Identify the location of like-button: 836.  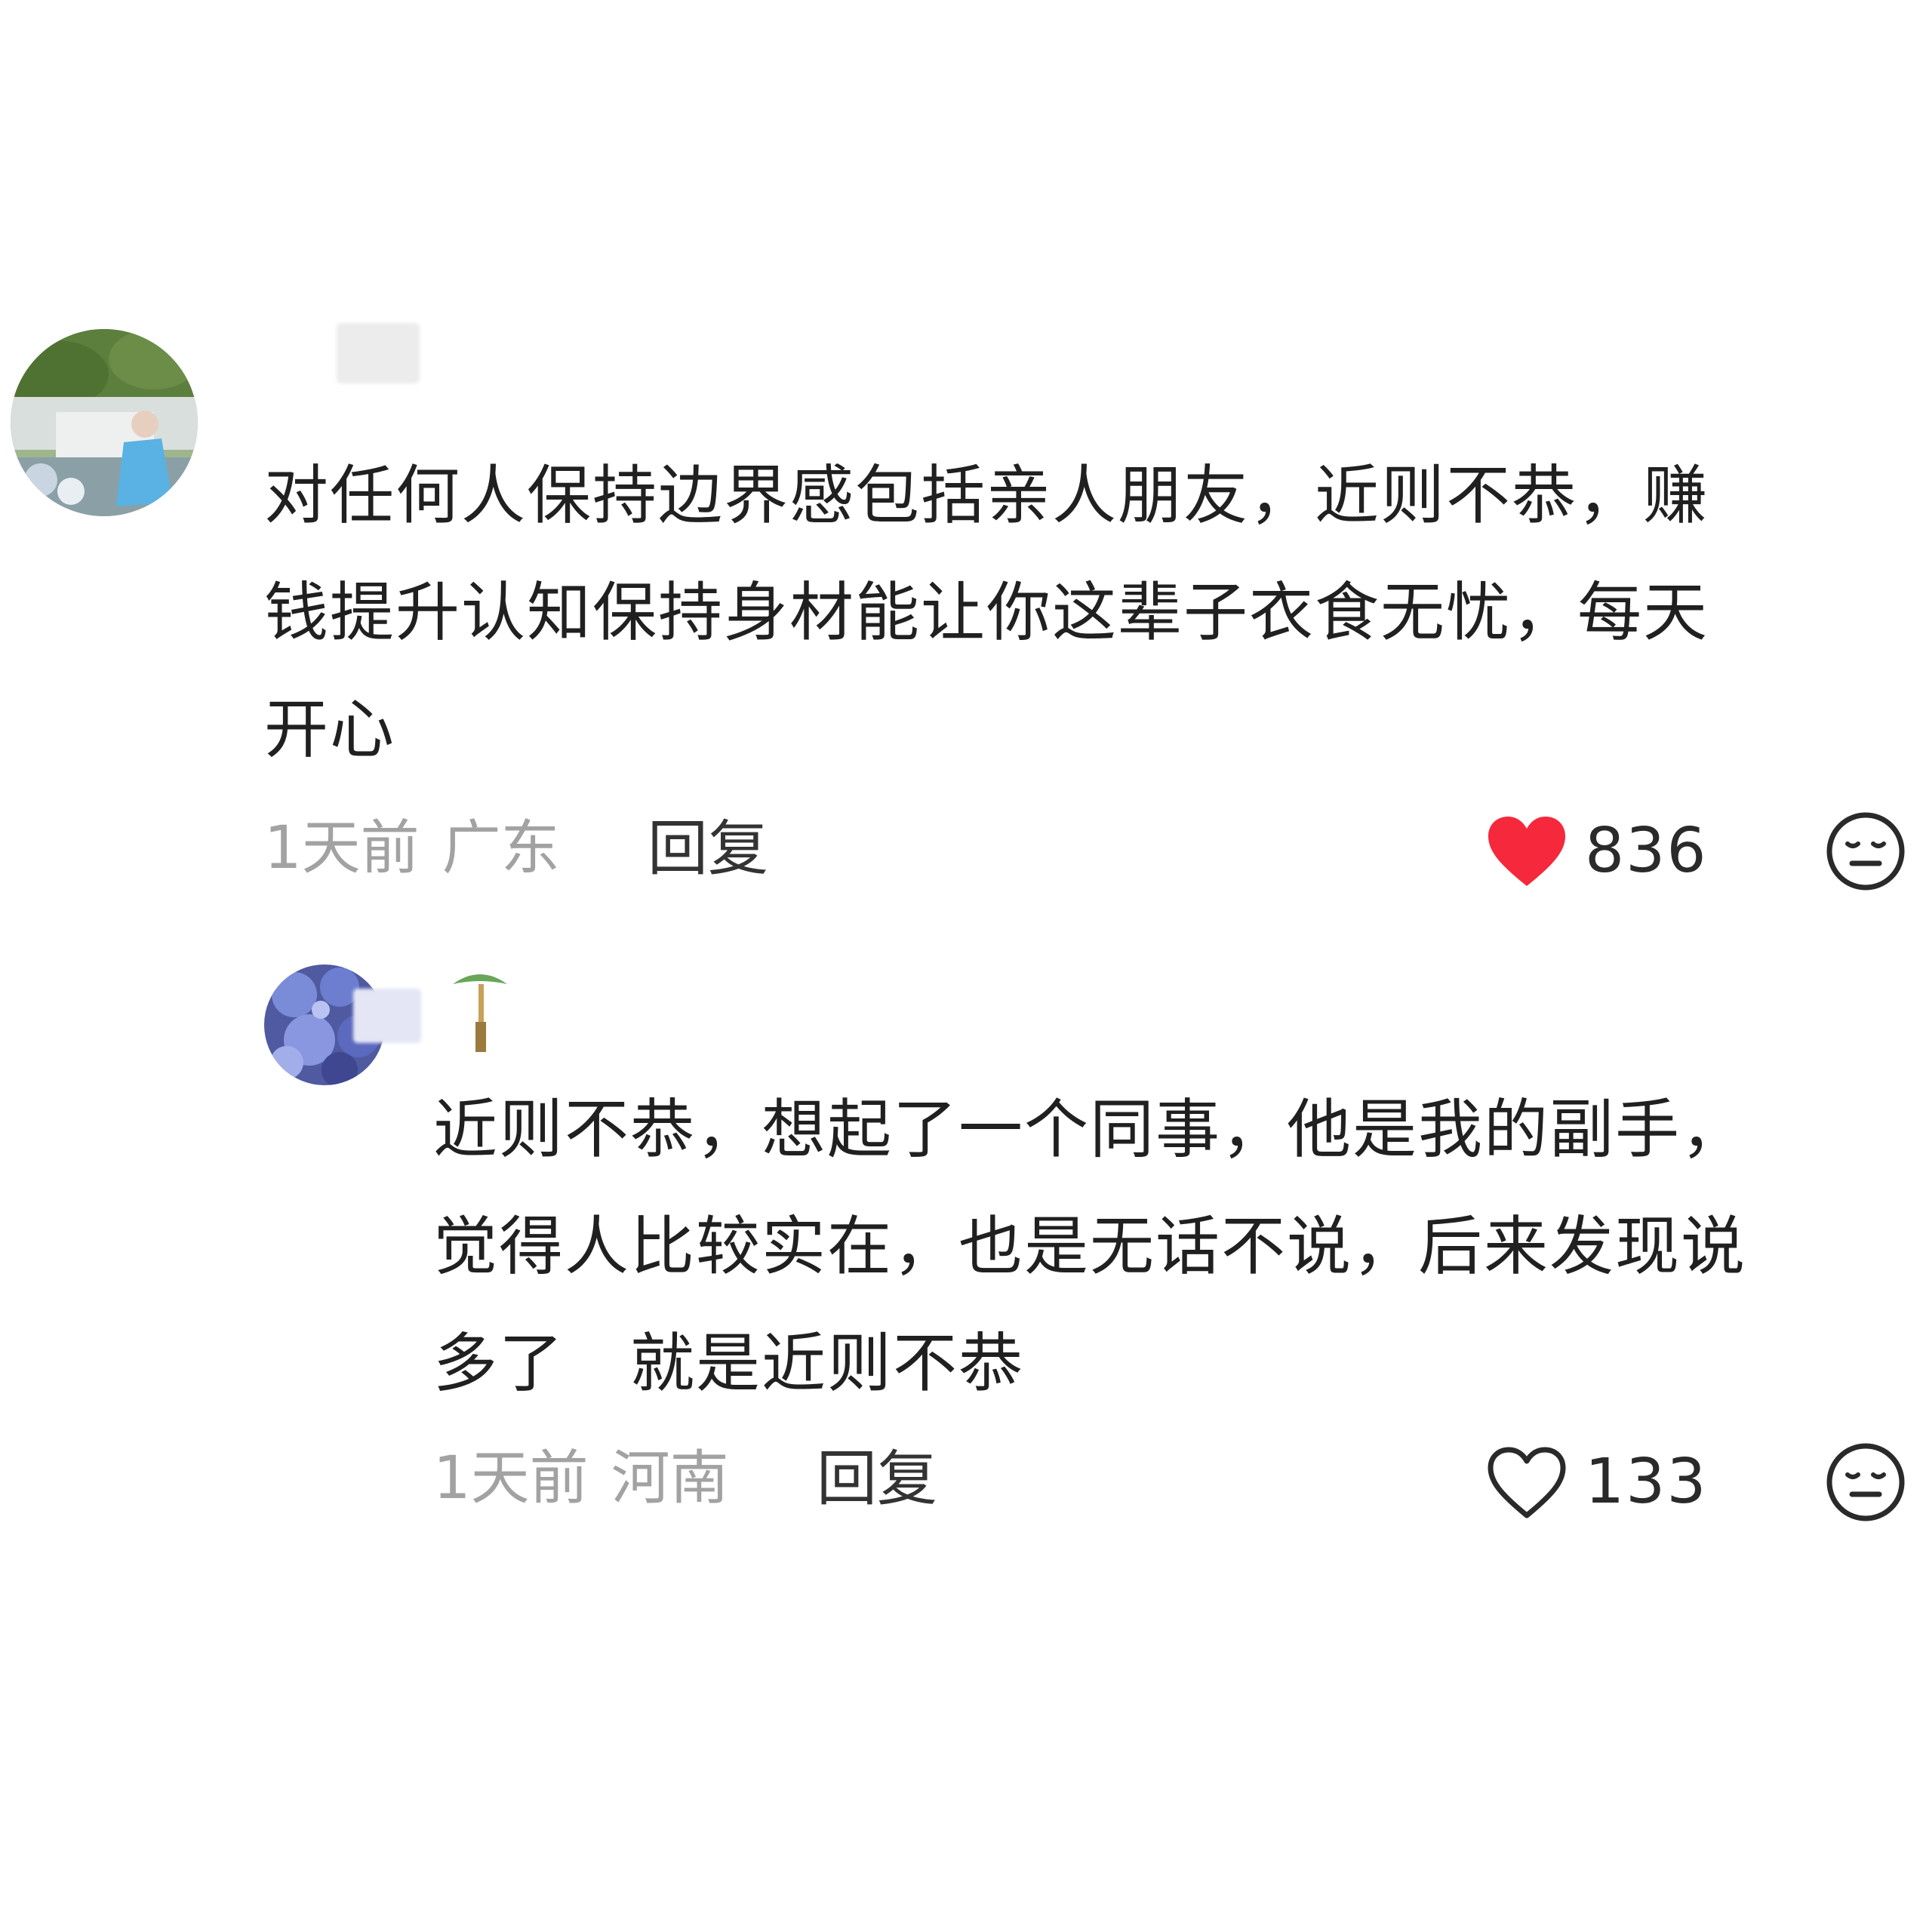
(1596, 851).